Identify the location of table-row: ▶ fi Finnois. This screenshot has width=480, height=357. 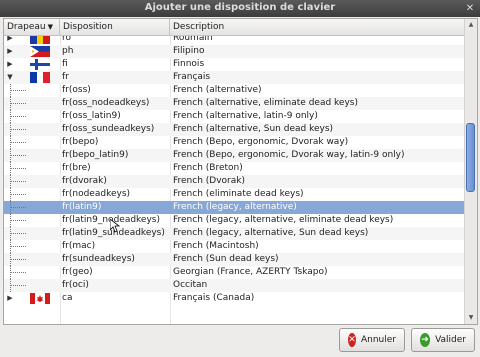
(235, 64).